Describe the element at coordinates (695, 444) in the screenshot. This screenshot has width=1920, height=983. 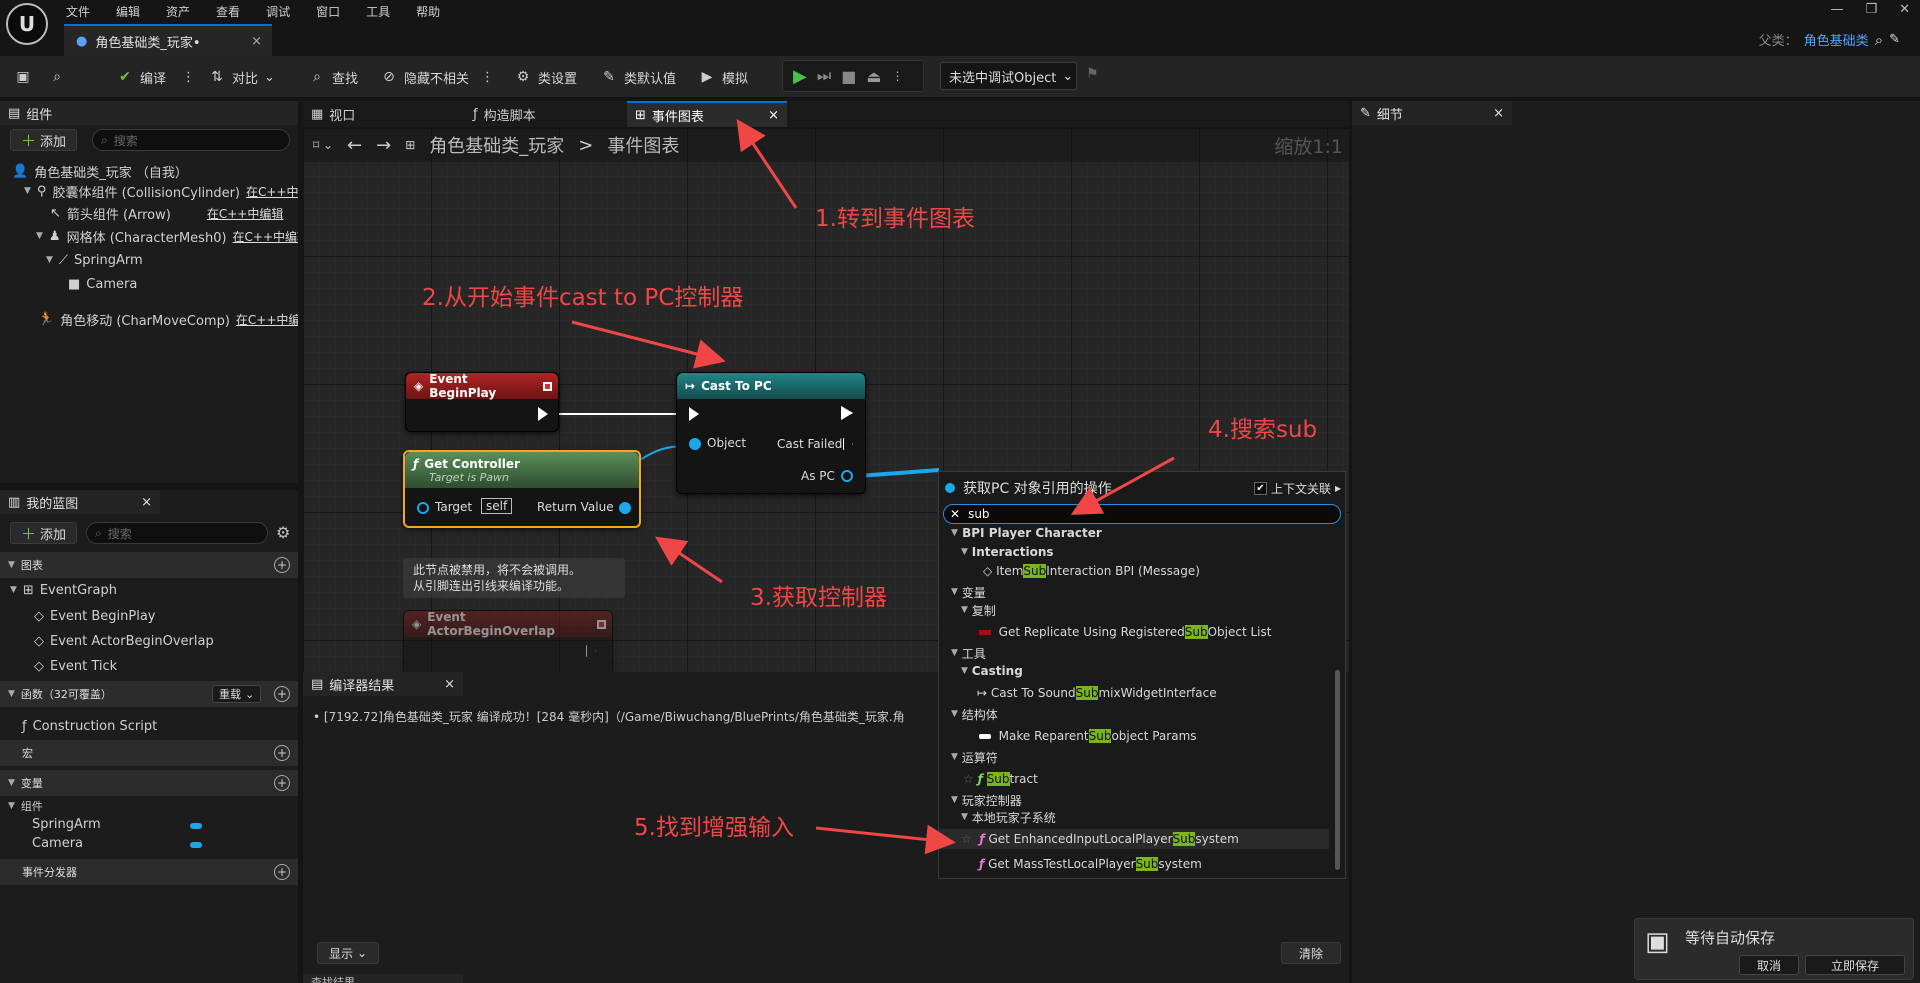
I see `object-pin` at that location.